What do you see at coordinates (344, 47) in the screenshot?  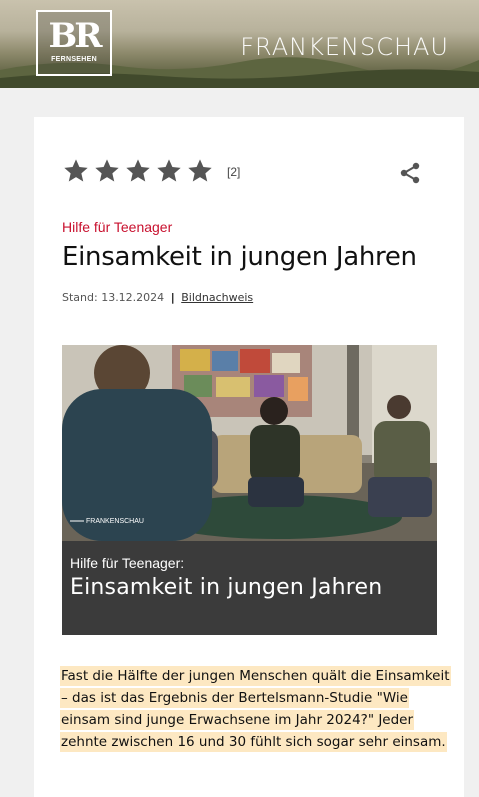 I see `brand-title: FRANKENSCHAU` at bounding box center [344, 47].